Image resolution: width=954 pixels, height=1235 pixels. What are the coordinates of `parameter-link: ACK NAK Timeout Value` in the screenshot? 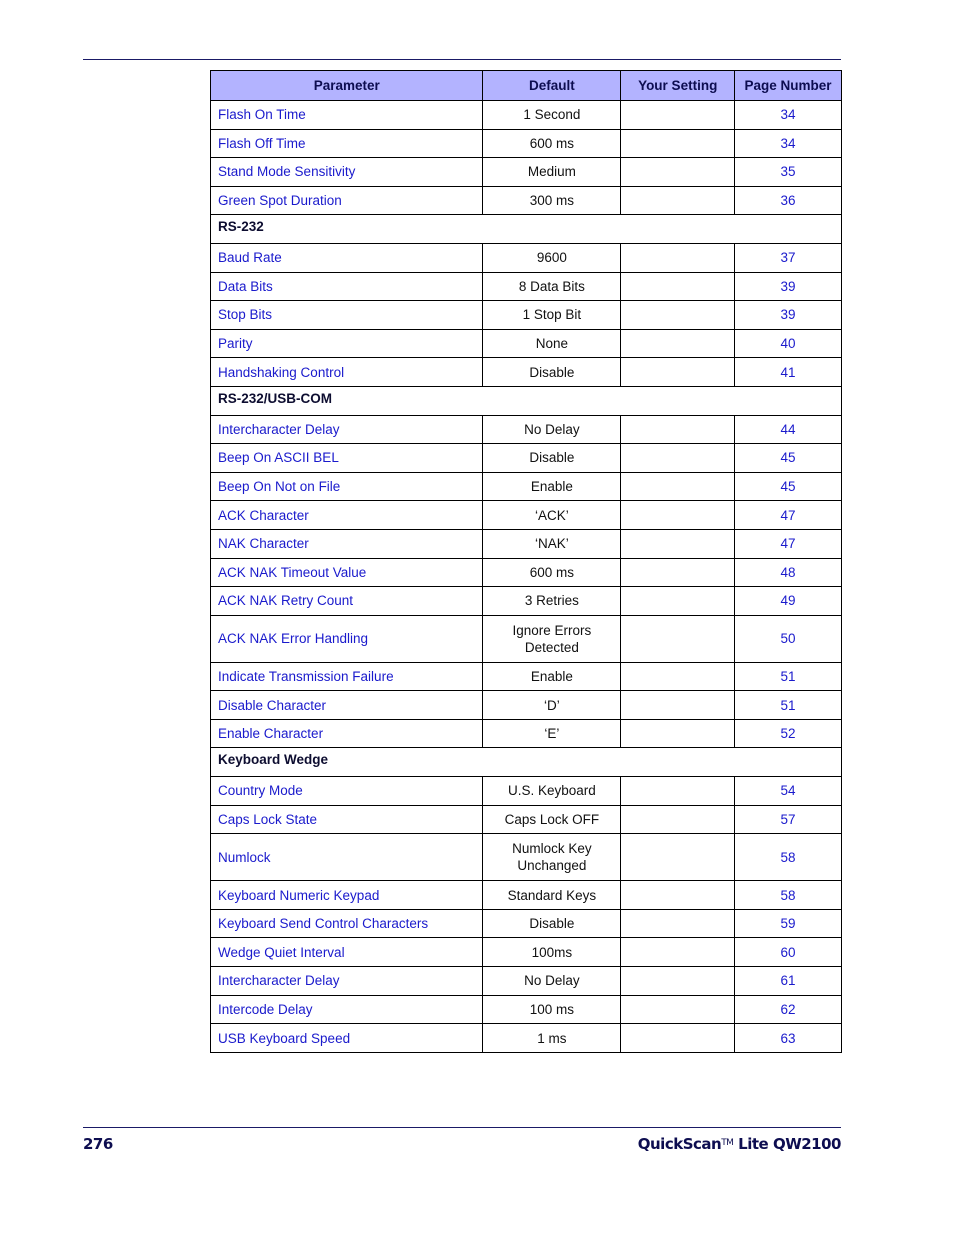 It's located at (346, 572).